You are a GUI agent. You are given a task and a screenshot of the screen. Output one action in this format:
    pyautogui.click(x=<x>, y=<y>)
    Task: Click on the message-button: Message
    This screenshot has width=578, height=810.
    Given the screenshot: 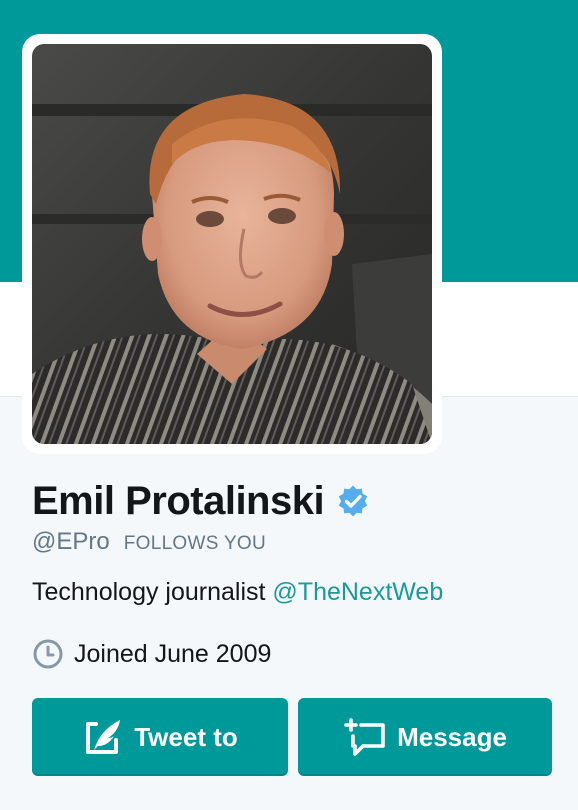 What is the action you would take?
    pyautogui.click(x=425, y=737)
    